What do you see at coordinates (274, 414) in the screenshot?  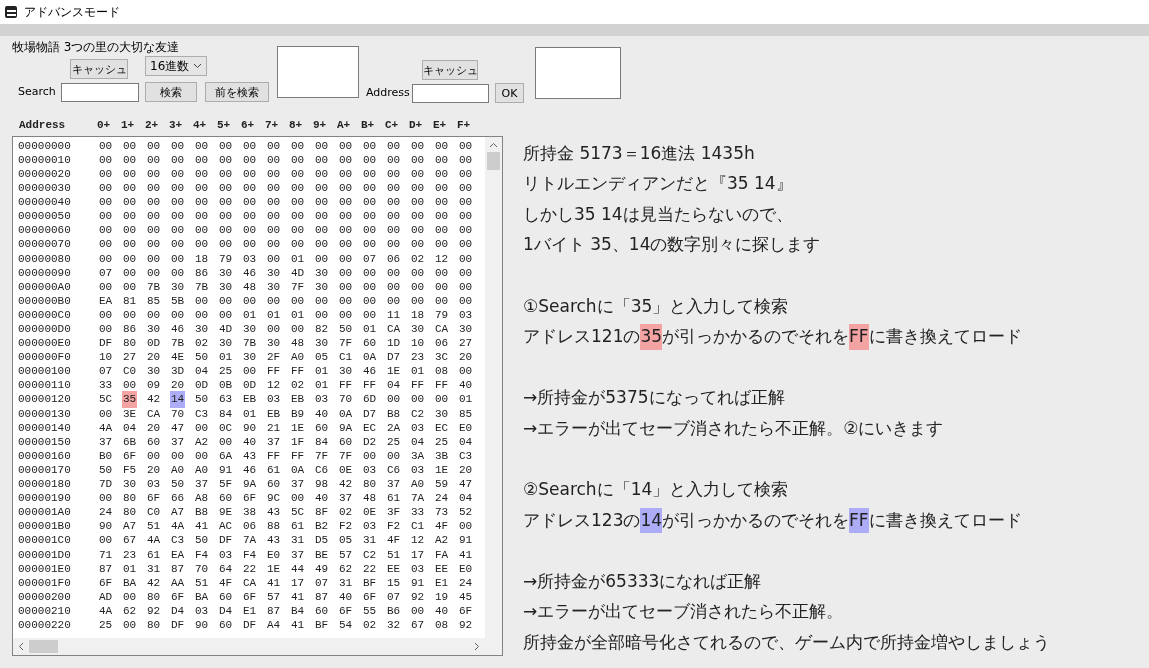 I see `byte-cell-text: EB` at bounding box center [274, 414].